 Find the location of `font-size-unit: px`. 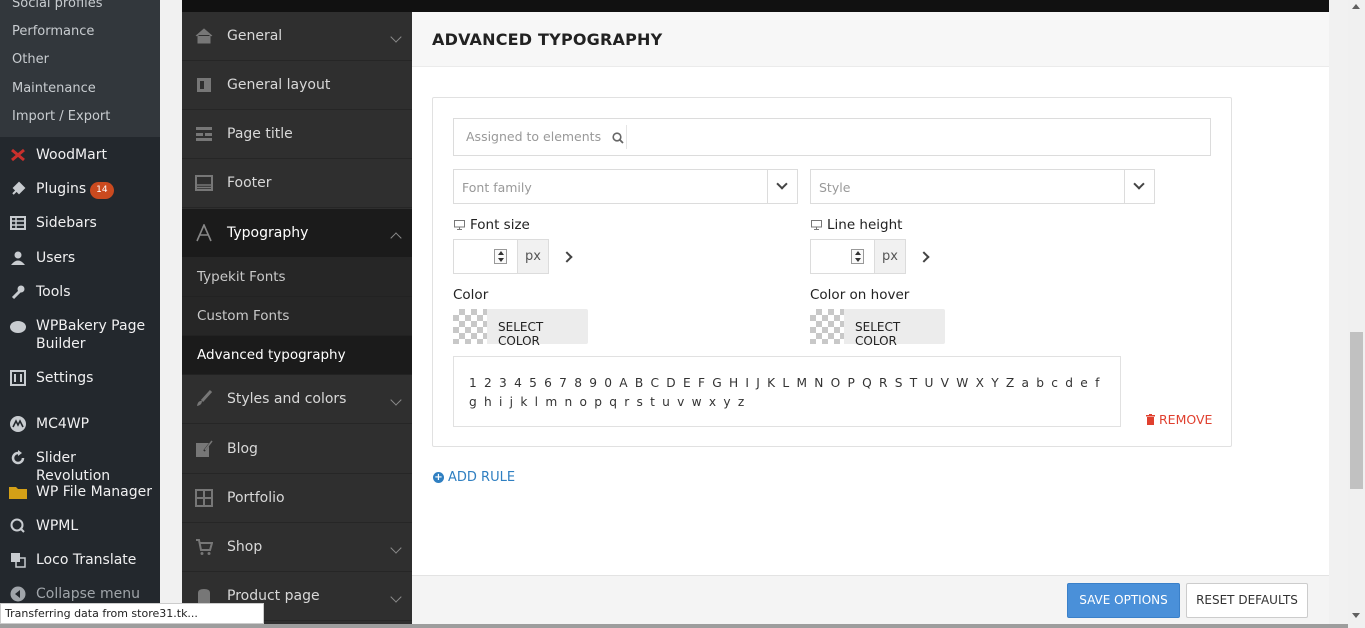

font-size-unit: px is located at coordinates (532, 256).